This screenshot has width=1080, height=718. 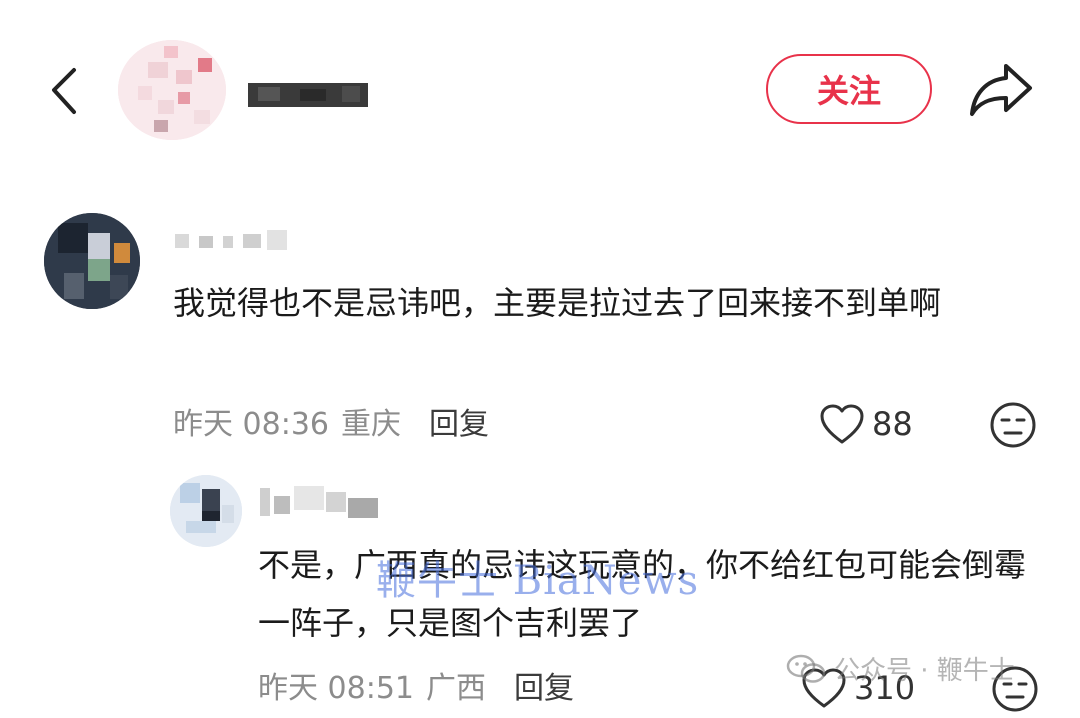 What do you see at coordinates (331, 421) in the screenshot?
I see `comment-meta: 昨天 08:36 重庆 回复` at bounding box center [331, 421].